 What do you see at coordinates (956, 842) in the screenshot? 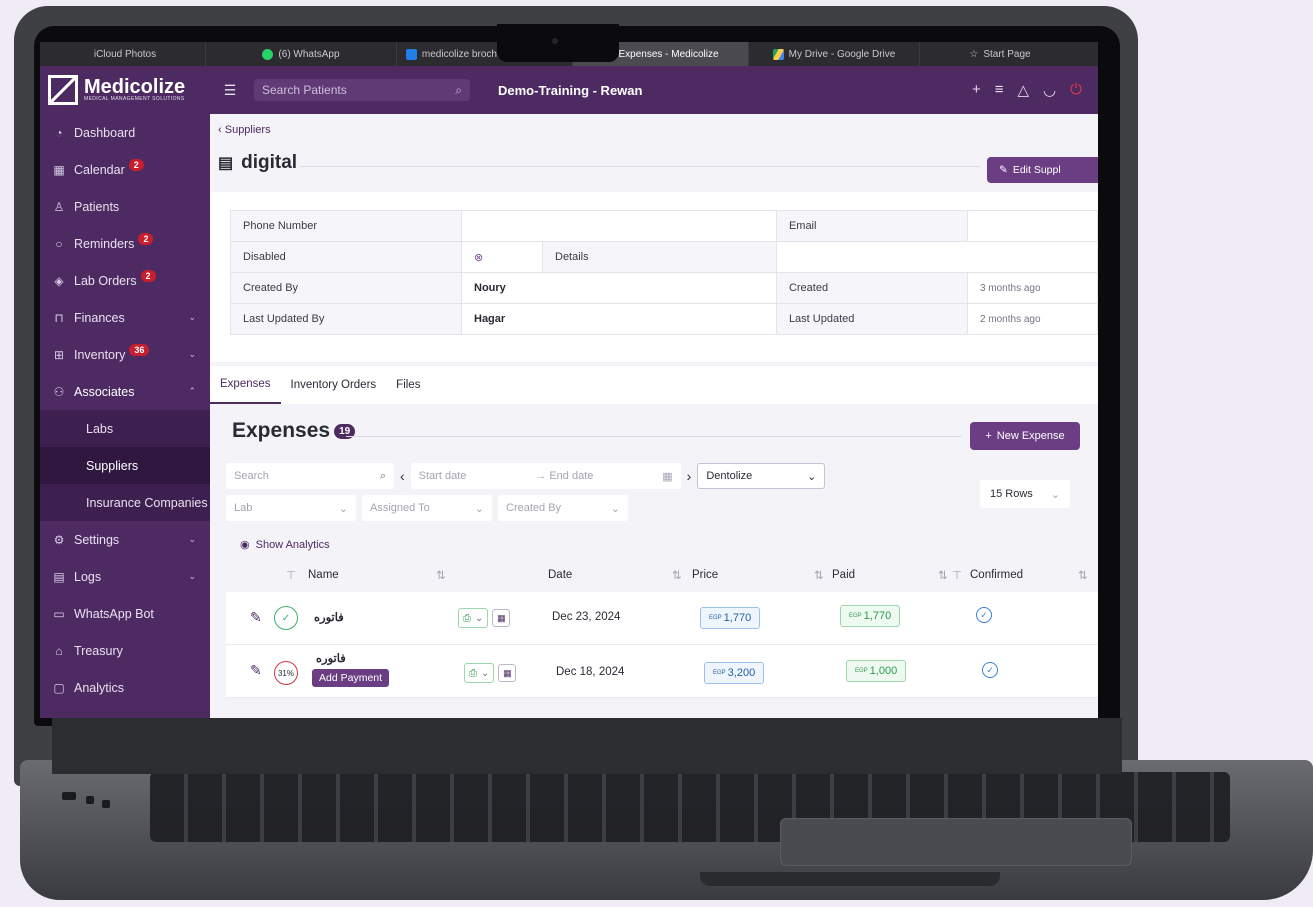
I see `trackpad` at bounding box center [956, 842].